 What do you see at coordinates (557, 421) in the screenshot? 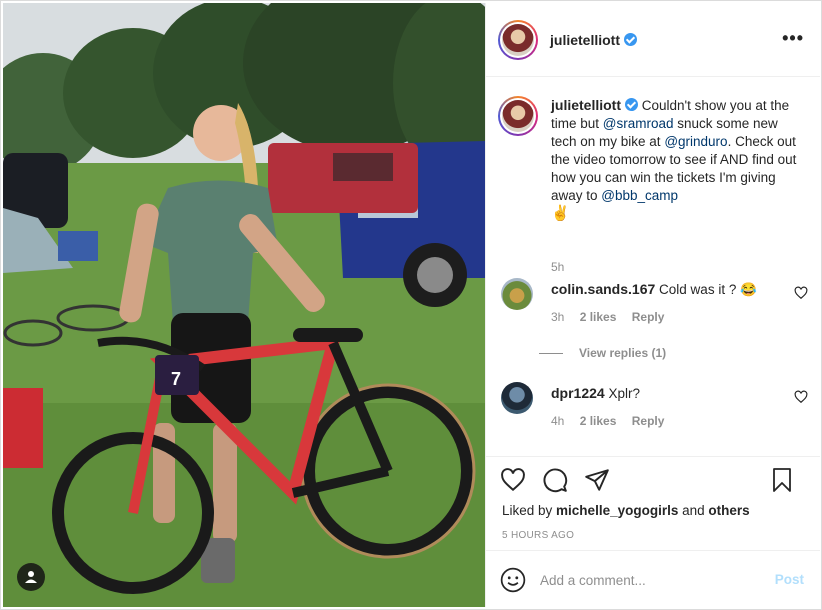
I see `comment-time: 4h` at bounding box center [557, 421].